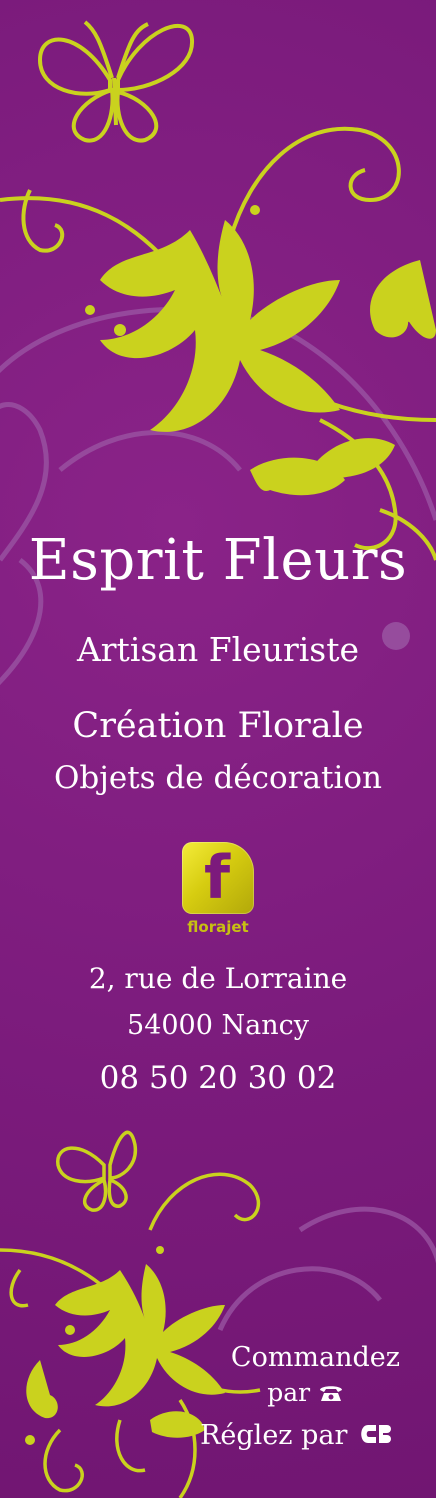 The image size is (436, 1498). What do you see at coordinates (116, 81) in the screenshot?
I see `butterfly-top` at bounding box center [116, 81].